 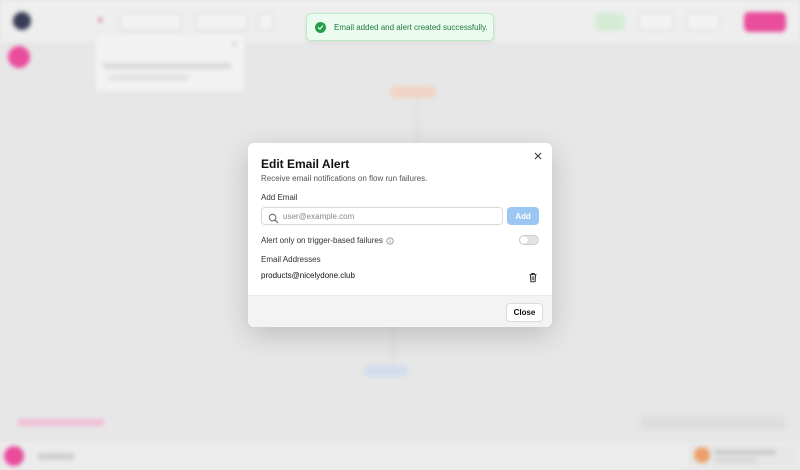 What do you see at coordinates (320, 27) in the screenshot?
I see `check-circle-icon` at bounding box center [320, 27].